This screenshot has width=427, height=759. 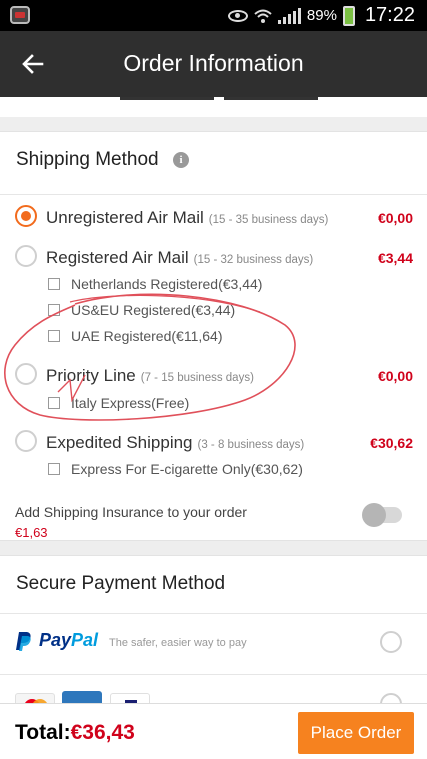 I want to click on checkbox-netherlands-registered, so click(x=54, y=284).